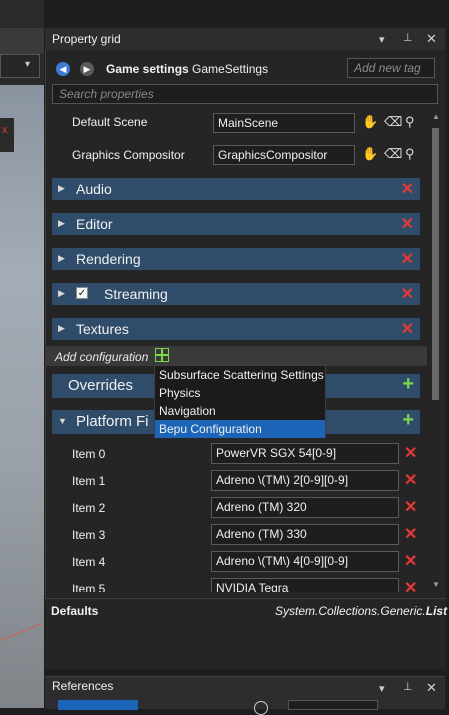 This screenshot has width=449, height=715. Describe the element at coordinates (87, 69) in the screenshot. I see `forward-arrow-icon: ▶` at that location.